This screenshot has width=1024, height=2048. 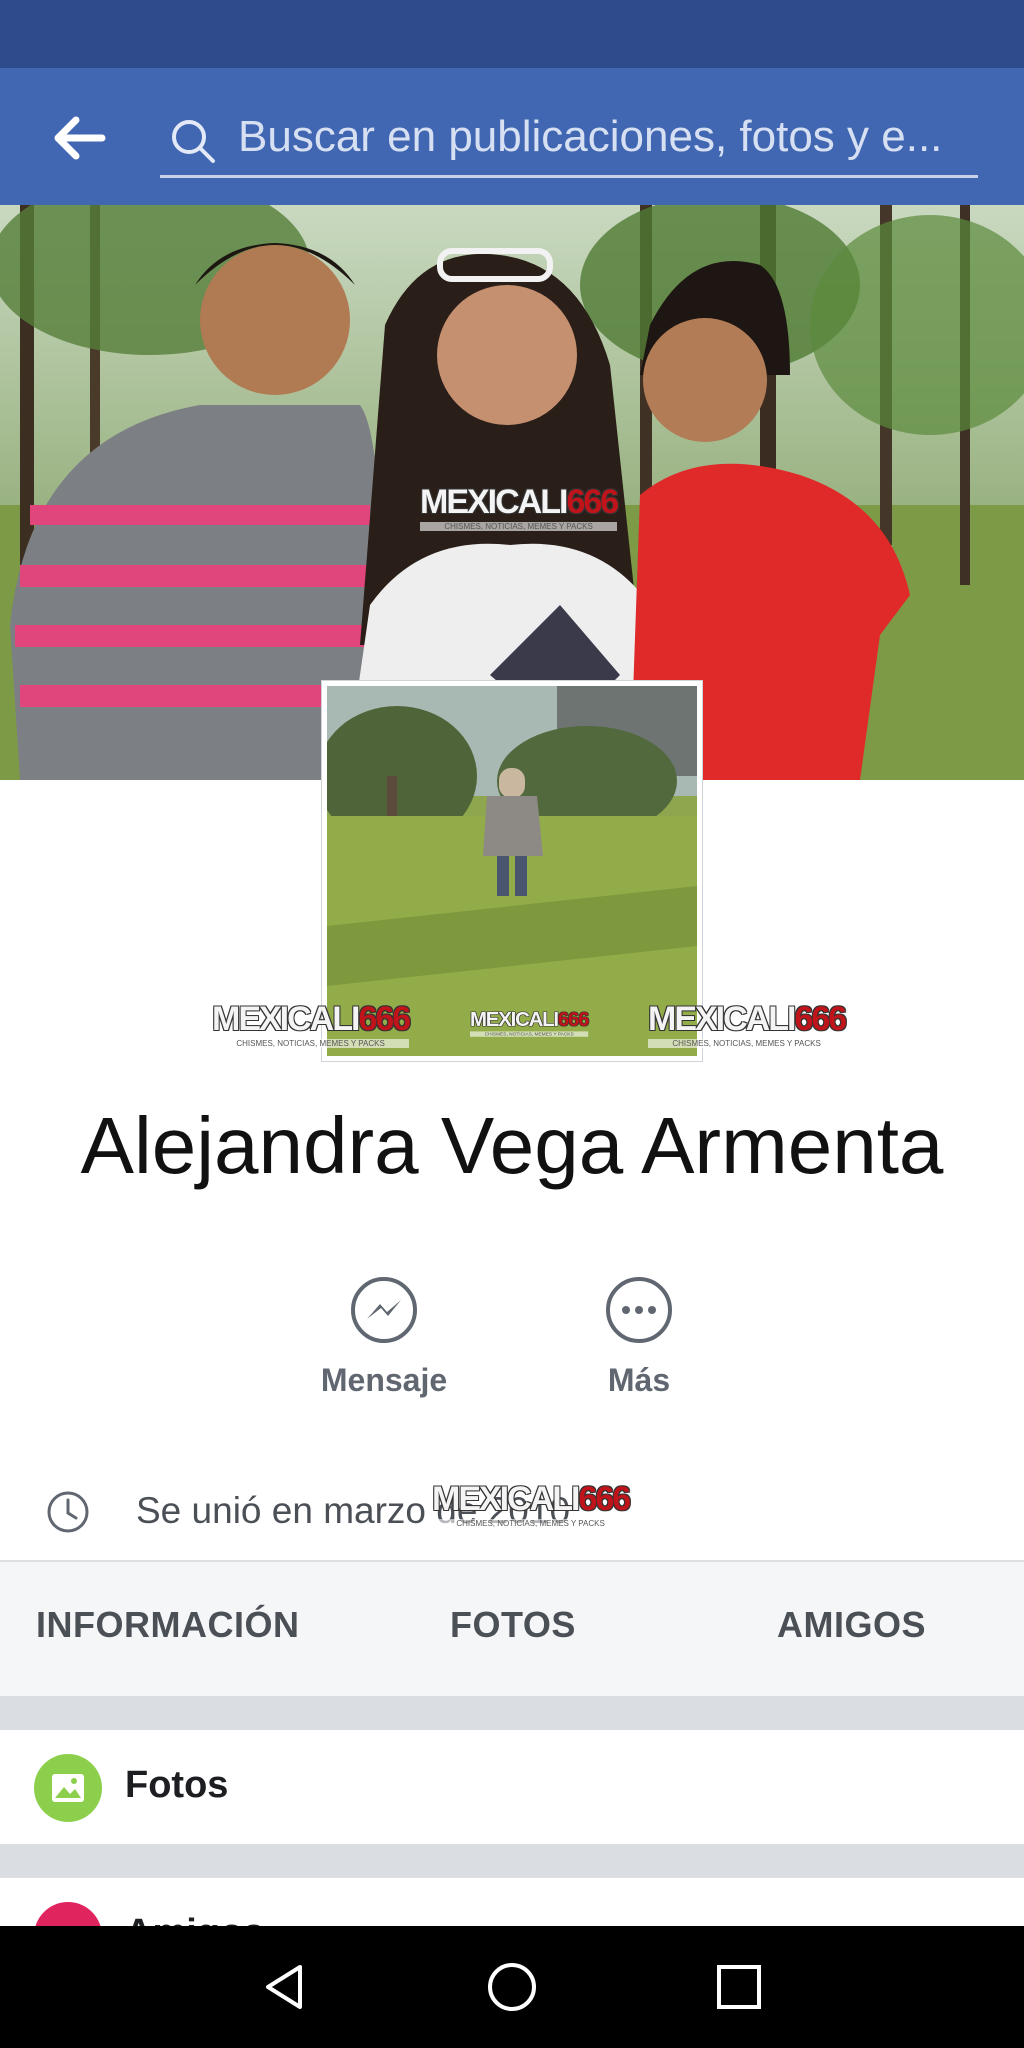 I want to click on nav-home-button, so click(x=512, y=1987).